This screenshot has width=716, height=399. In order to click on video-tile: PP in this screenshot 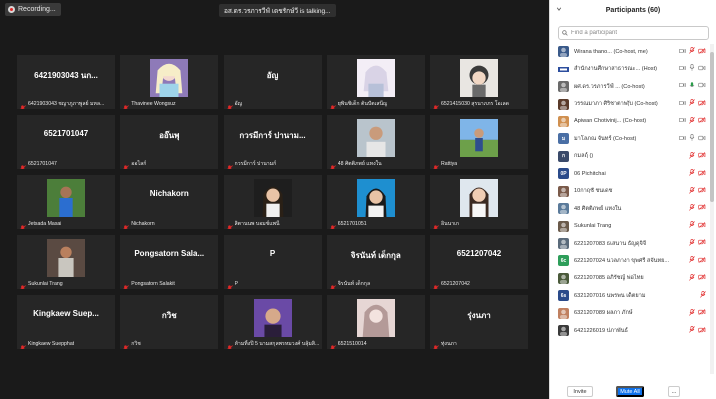, I will do `click(272, 262)`.